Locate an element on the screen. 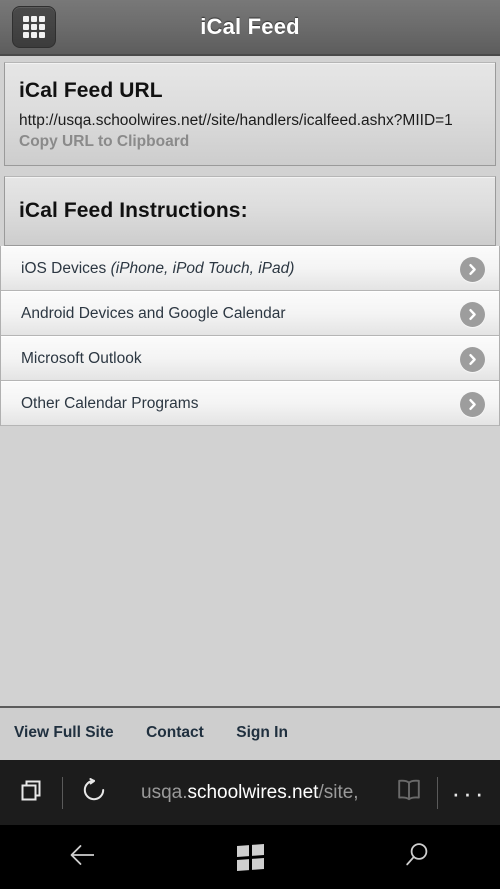 This screenshot has height=889, width=500. list-item: Other Calendar Programs is located at coordinates (250, 403).